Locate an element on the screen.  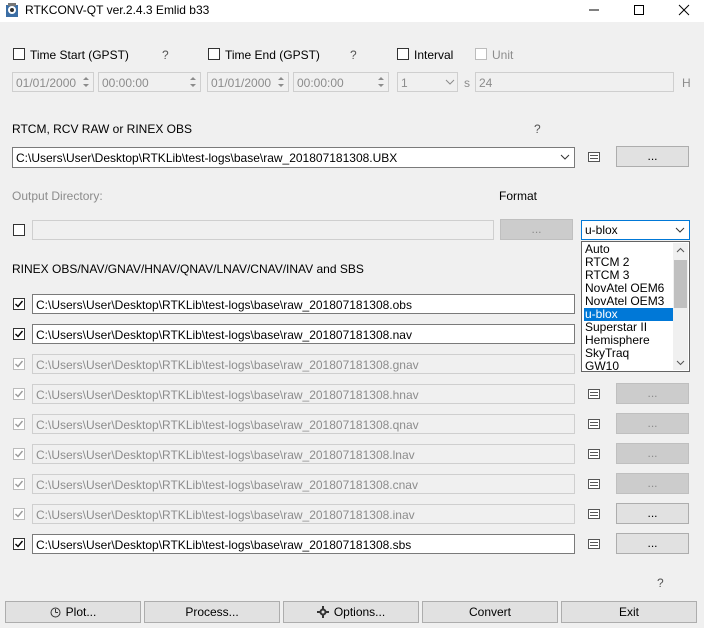
time-end-checkbox is located at coordinates (214, 54).